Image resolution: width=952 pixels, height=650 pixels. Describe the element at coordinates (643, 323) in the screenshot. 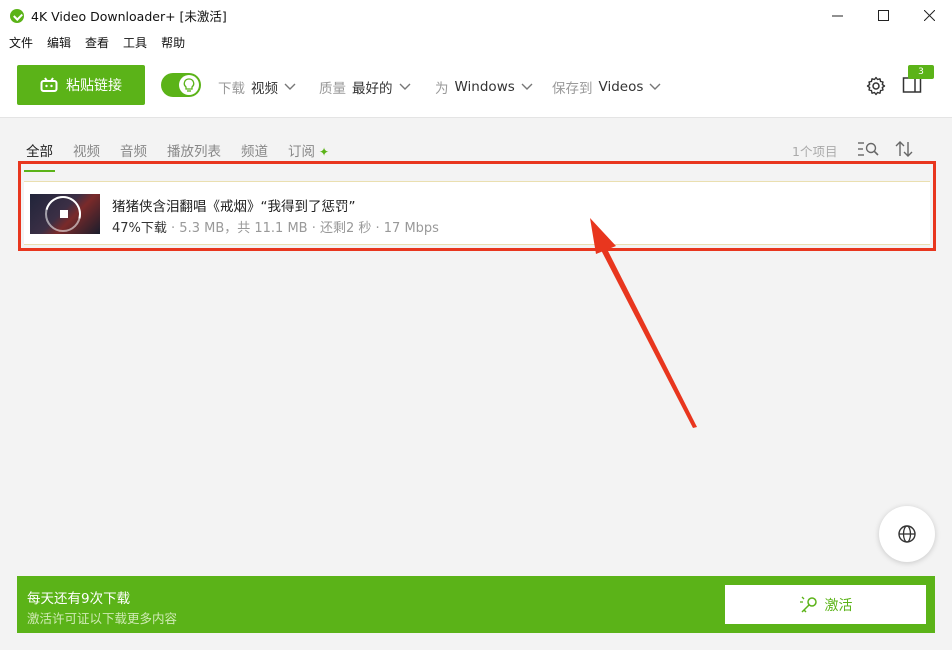

I see `annotation-arrow-icon` at that location.